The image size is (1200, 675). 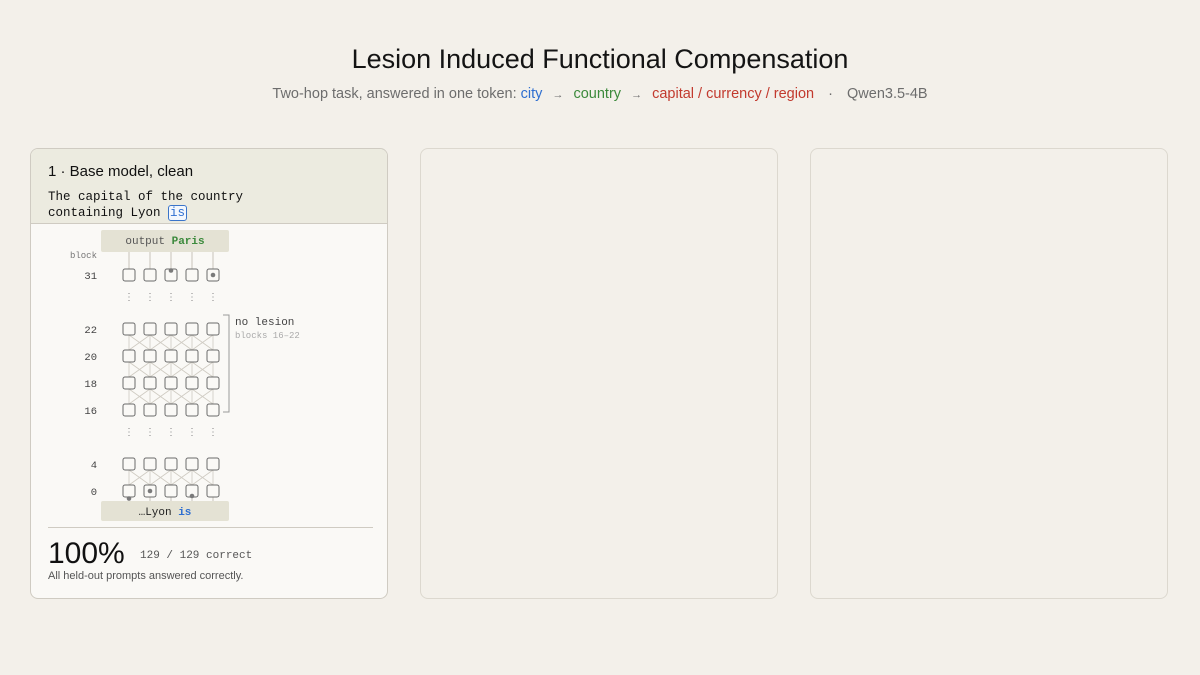 What do you see at coordinates (600, 59) in the screenshot?
I see `page-title: Lesion Induced Functional Compensation` at bounding box center [600, 59].